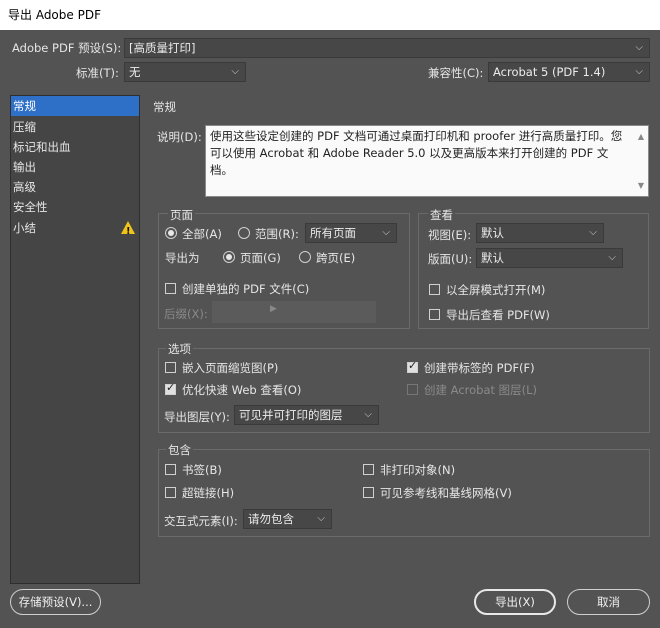 The image size is (660, 628). What do you see at coordinates (185, 72) in the screenshot?
I see `standard-select: 无 ⌵` at bounding box center [185, 72].